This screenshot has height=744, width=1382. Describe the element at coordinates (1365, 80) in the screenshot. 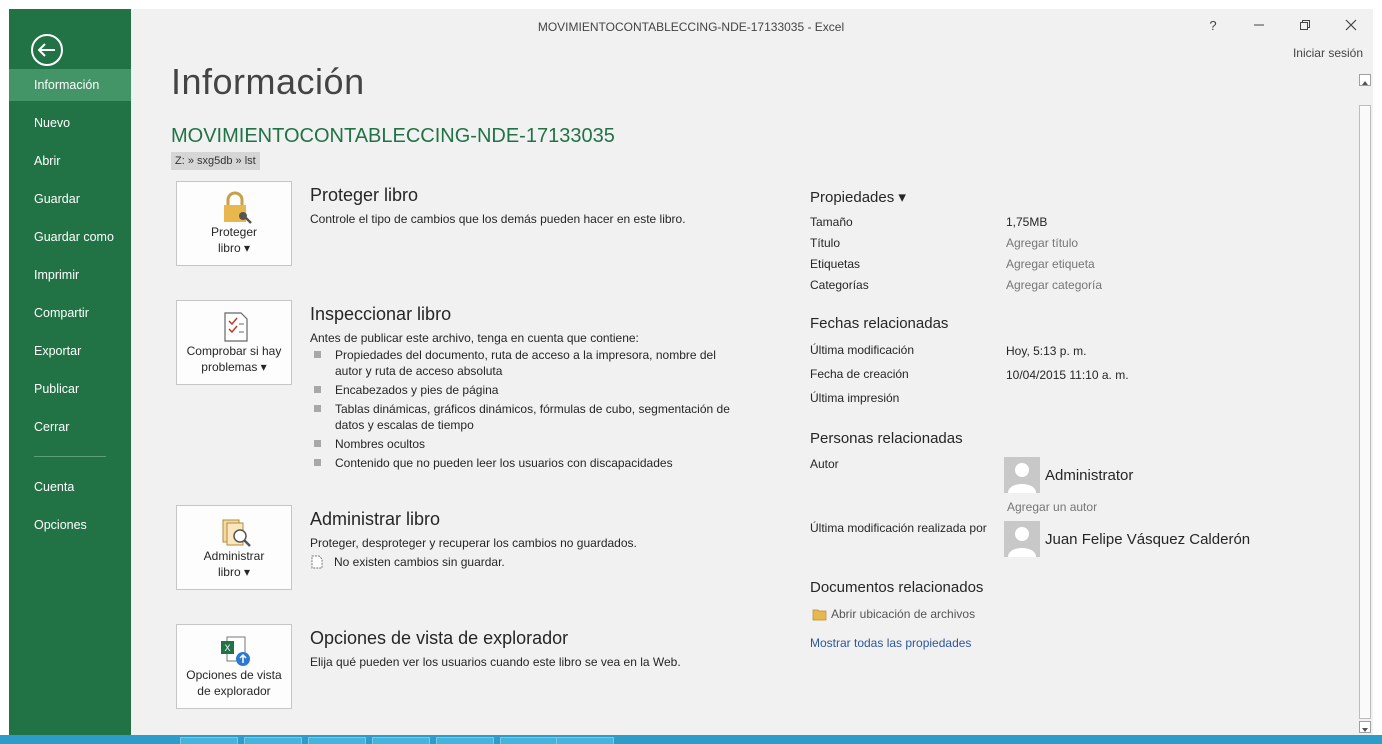

I see `scroll-up-button` at that location.